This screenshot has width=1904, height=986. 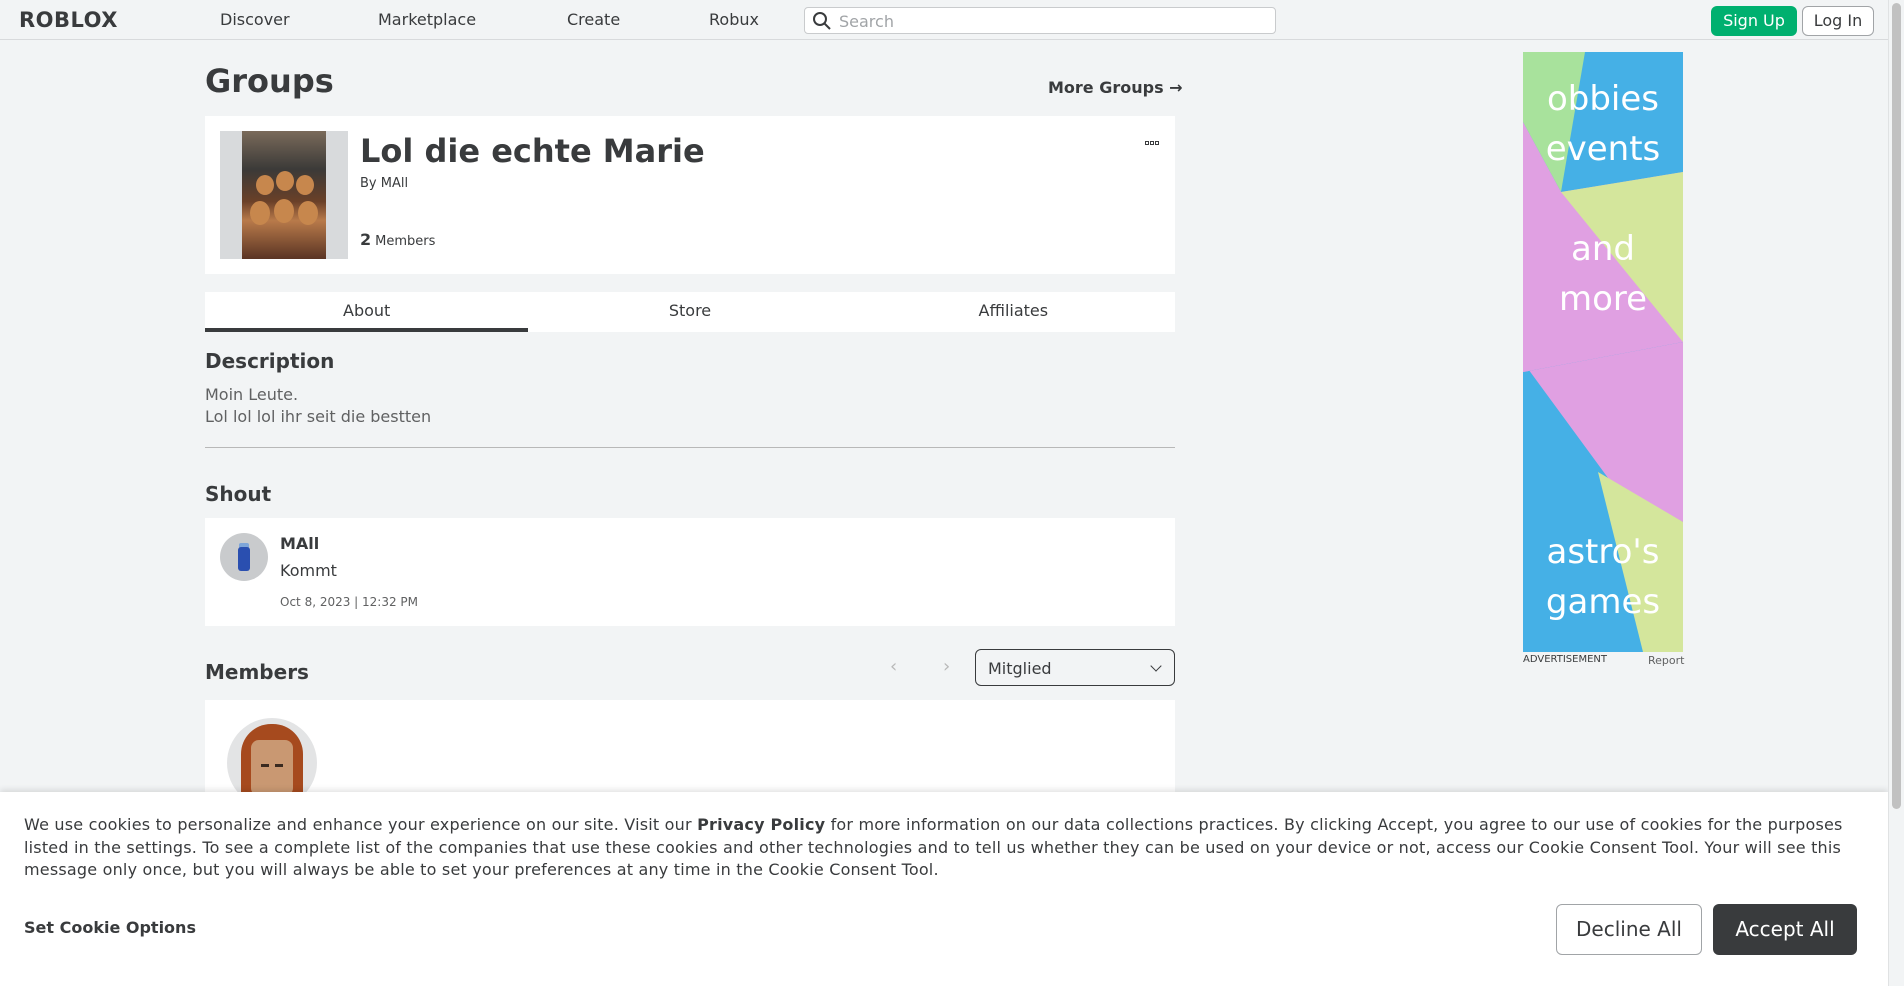 What do you see at coordinates (1603, 552) in the screenshot?
I see `ad-text-line: astro's` at bounding box center [1603, 552].